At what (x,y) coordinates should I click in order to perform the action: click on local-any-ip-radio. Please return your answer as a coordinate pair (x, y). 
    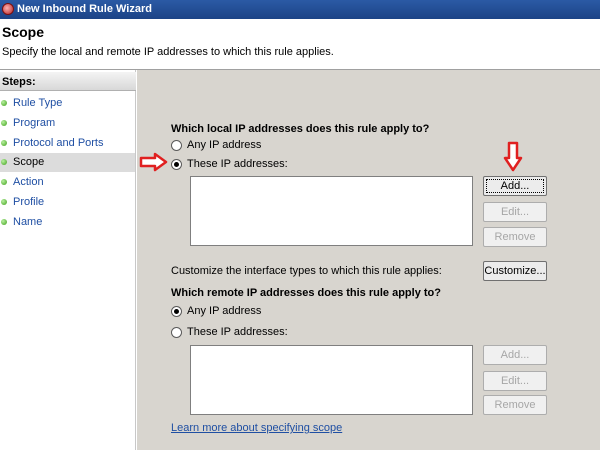
    Looking at the image, I should click on (176, 145).